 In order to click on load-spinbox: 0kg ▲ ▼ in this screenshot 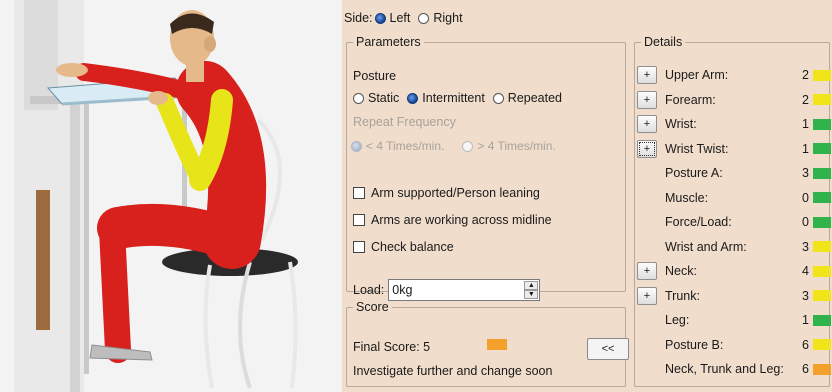, I will do `click(464, 290)`.